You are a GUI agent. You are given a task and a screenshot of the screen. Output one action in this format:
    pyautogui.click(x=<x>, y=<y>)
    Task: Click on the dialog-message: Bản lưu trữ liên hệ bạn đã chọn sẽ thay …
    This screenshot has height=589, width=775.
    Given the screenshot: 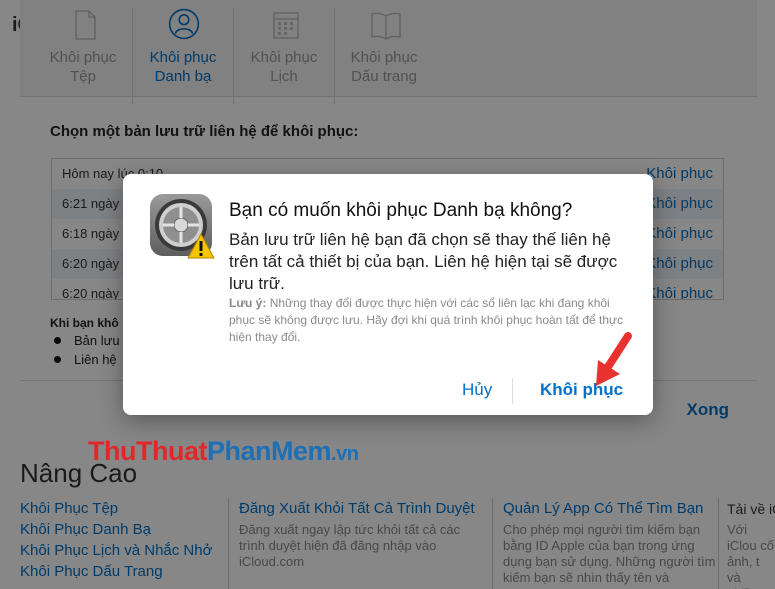 What is the action you would take?
    pyautogui.click(x=423, y=261)
    